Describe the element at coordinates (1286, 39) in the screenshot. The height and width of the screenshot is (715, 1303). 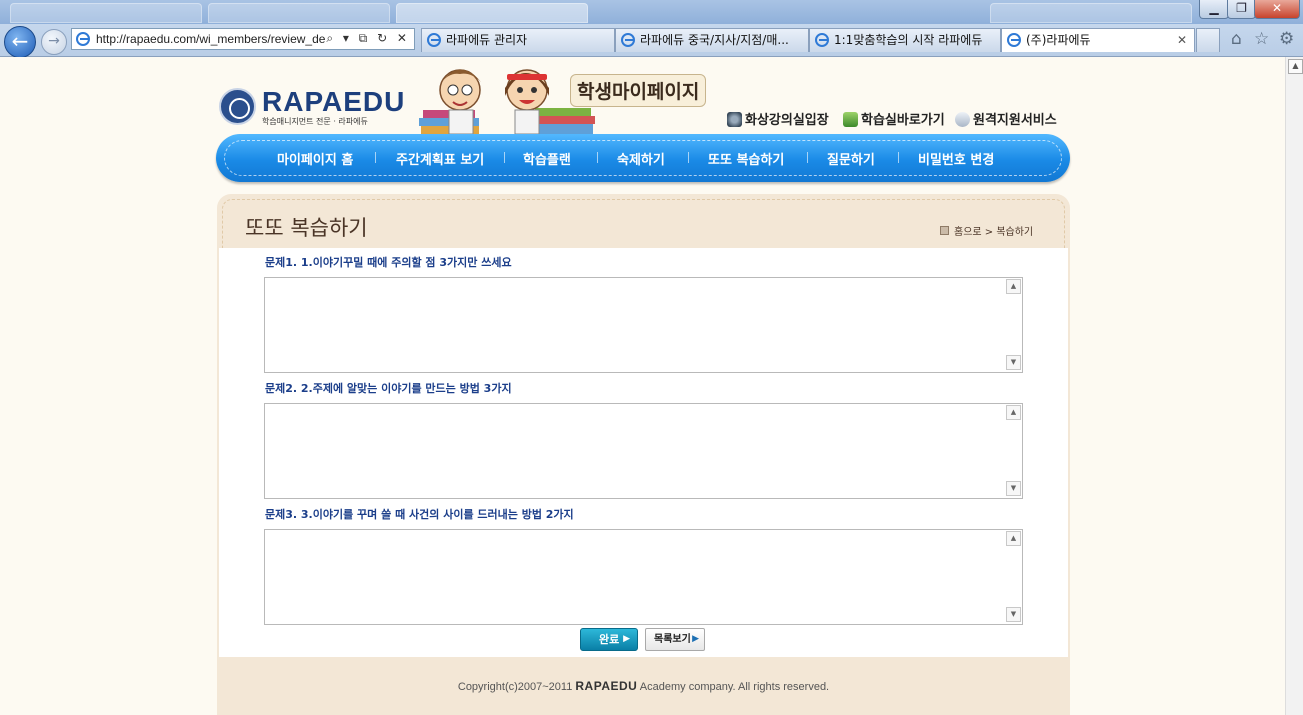
I see `tools-icon: ⚙` at that location.